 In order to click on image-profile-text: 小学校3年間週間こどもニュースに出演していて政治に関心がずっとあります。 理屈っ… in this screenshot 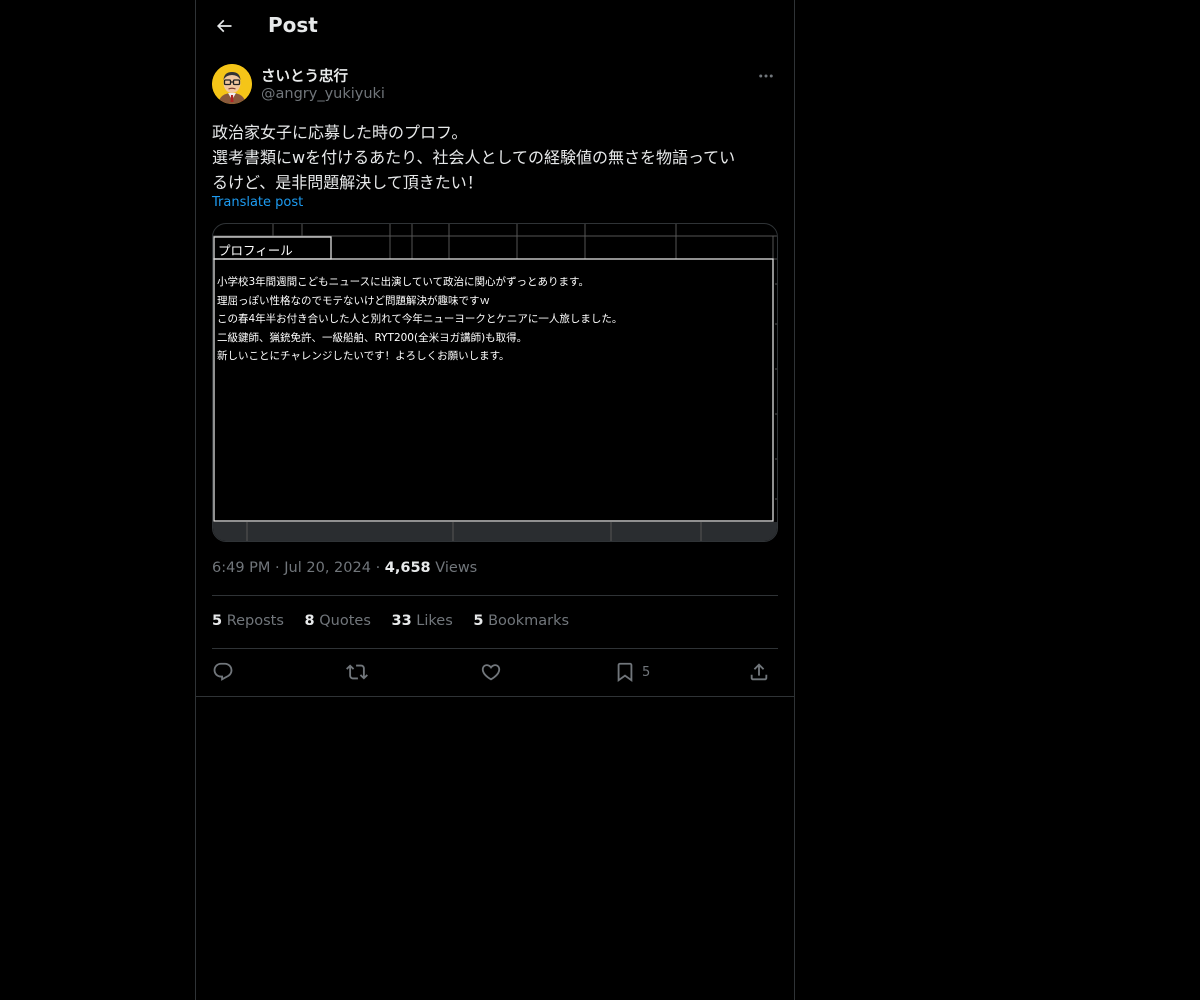, I will do `click(419, 319)`.